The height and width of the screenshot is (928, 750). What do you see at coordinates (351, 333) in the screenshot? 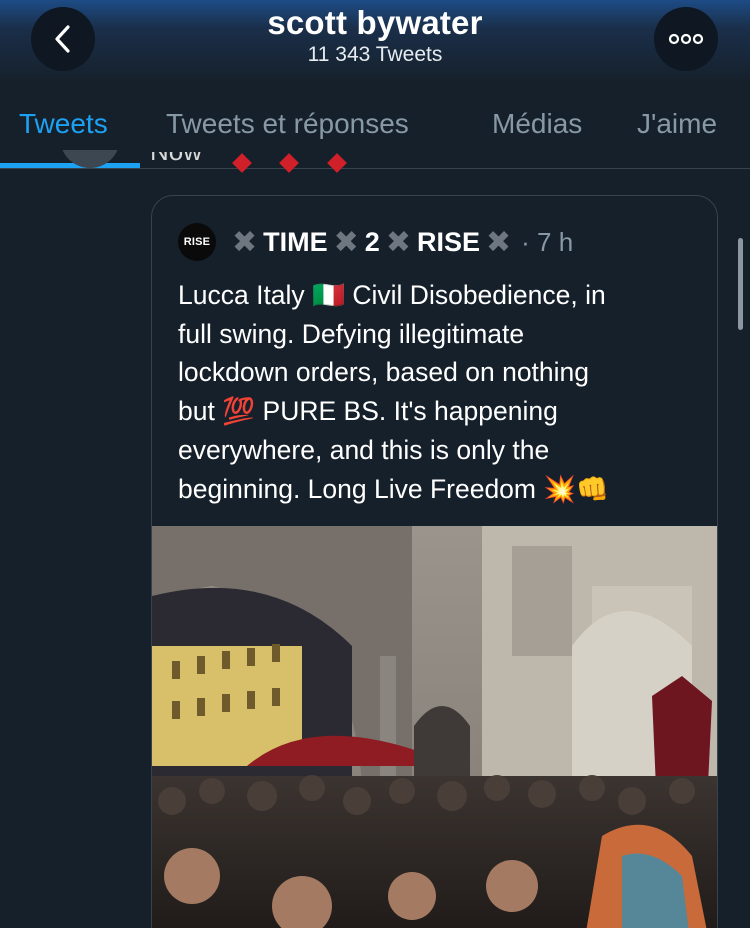
I see `tweet-text-line: full swing. Defying illegitimate` at bounding box center [351, 333].